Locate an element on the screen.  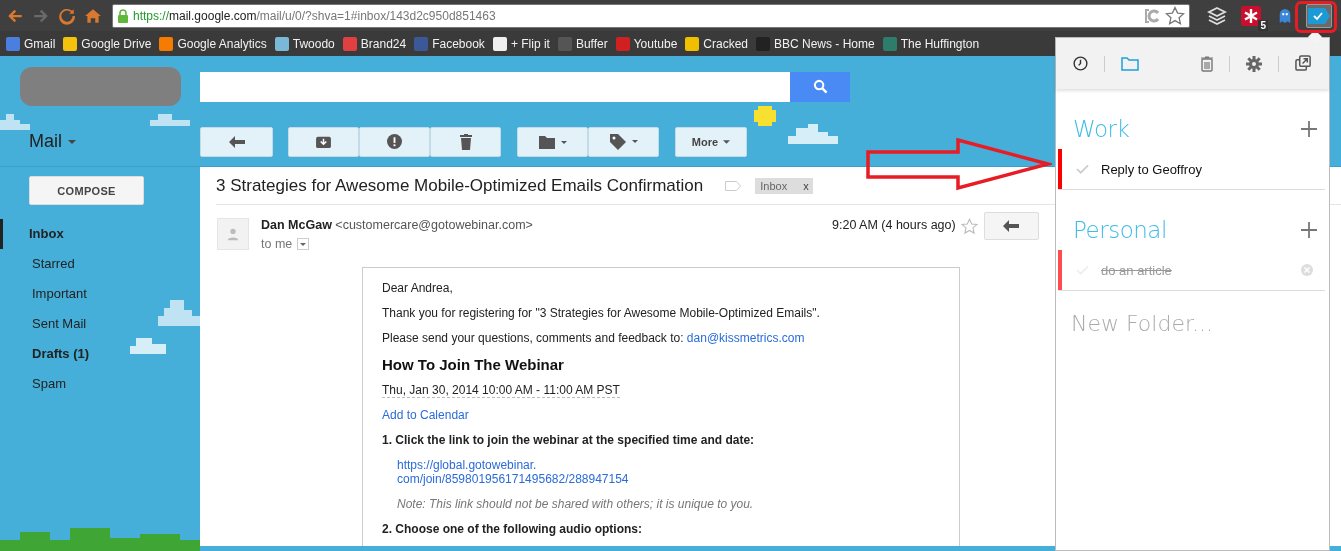
archive-button is located at coordinates (323, 141).